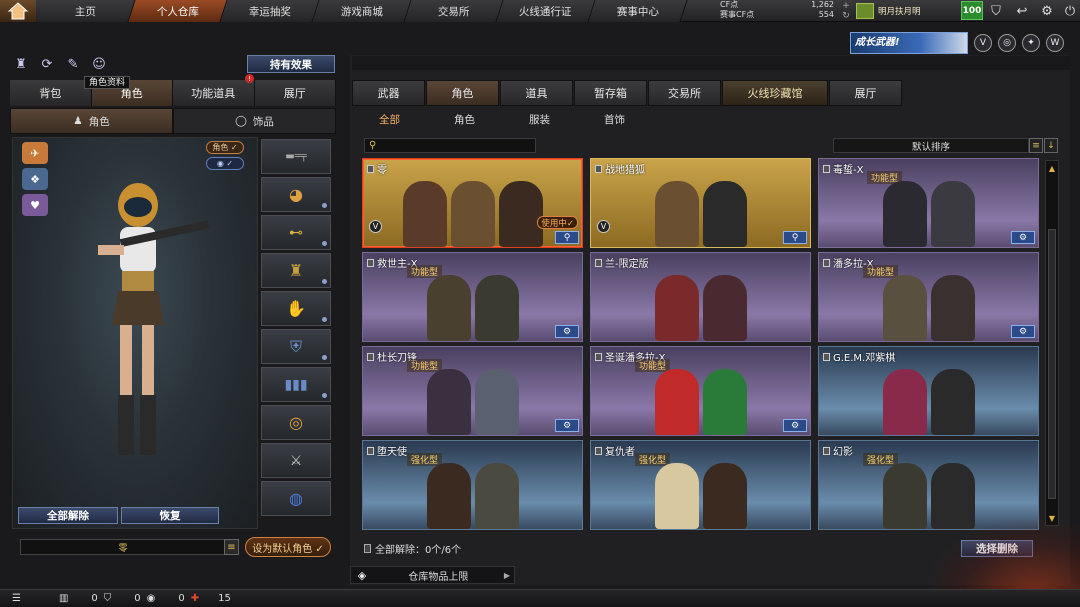  Describe the element at coordinates (35, 205) in the screenshot. I see `heart-badge-icon: ♥` at that location.